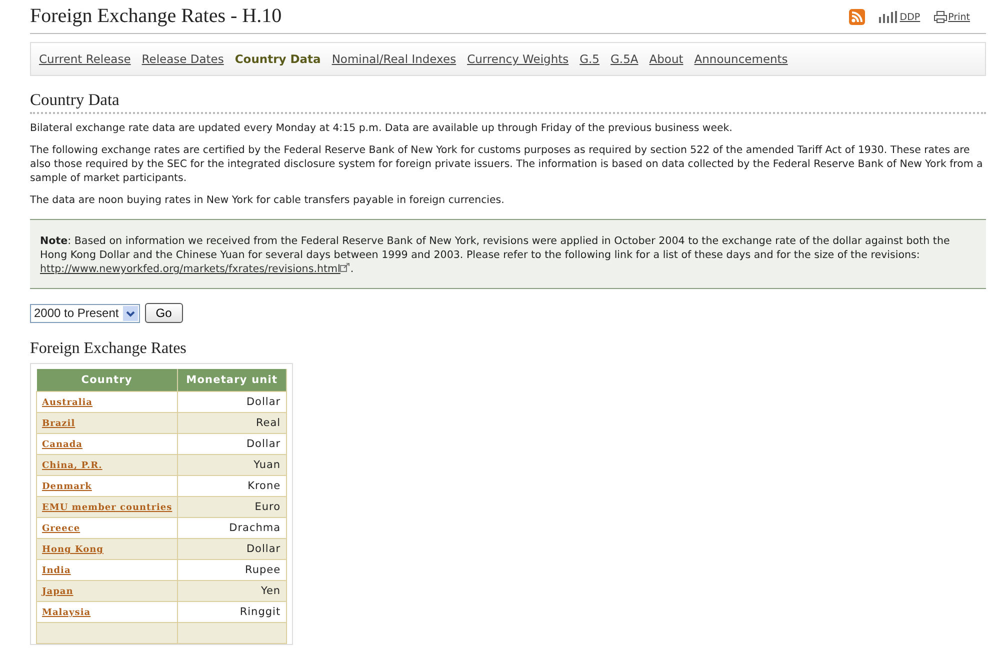  I want to click on paragraph: The following exchange rates are certified by the Federal Reserve Bank of New York for customs purposes as required by section 522 of the amended Tariff Act of 1930. These rates are also those required by the SEC for the integrated disclosure system for foreign private issuers. The information is based on data collected by the Federal Reserve Bank of New York from a sample of market participants., so click(507, 165).